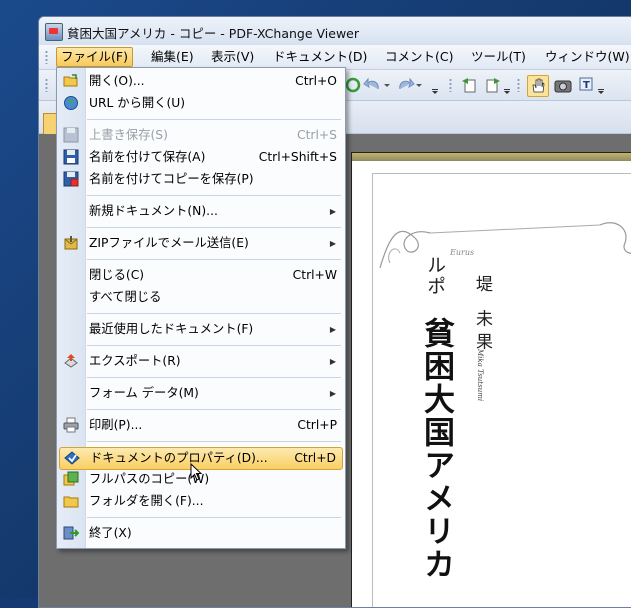  Describe the element at coordinates (71, 479) in the screenshot. I see `copy-path-icon` at that location.